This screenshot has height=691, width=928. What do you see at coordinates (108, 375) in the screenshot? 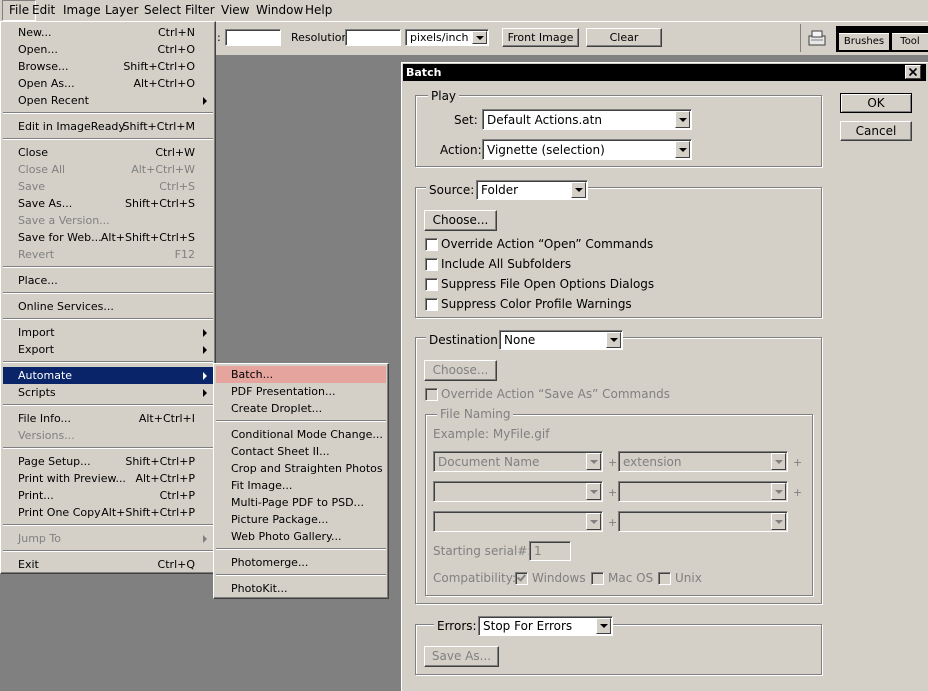
I see `menu-item-automate: Automate` at bounding box center [108, 375].